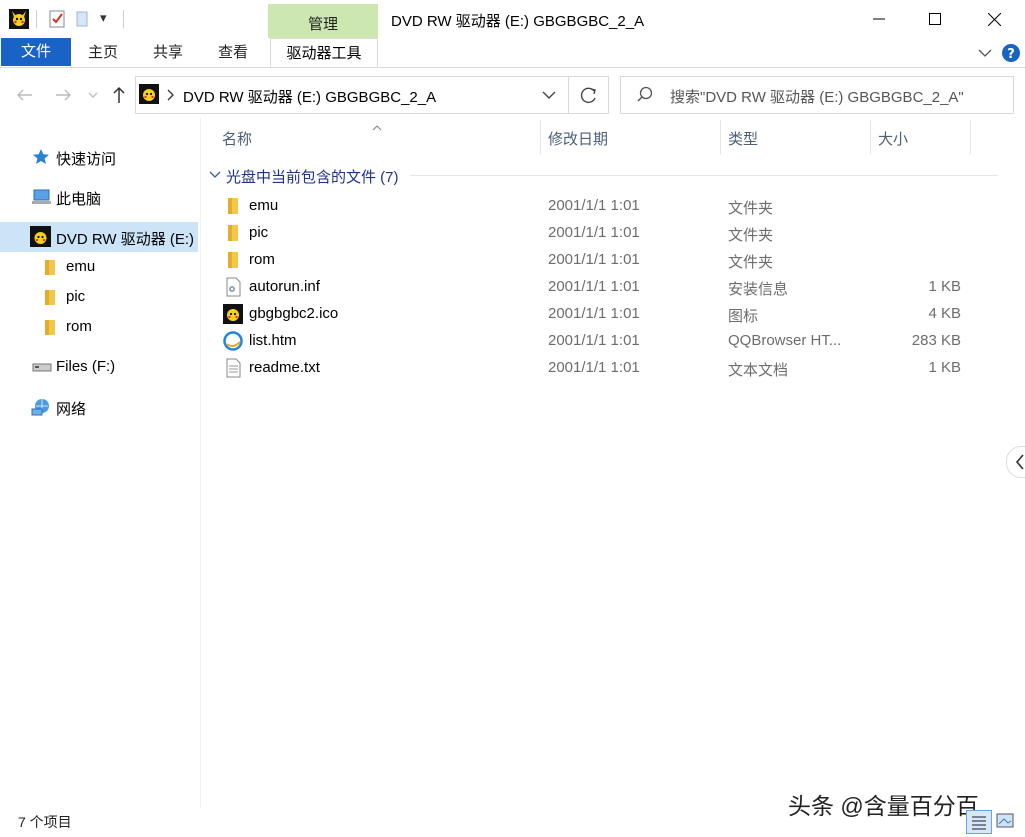 The image size is (1025, 837). I want to click on close-icon, so click(994, 19).